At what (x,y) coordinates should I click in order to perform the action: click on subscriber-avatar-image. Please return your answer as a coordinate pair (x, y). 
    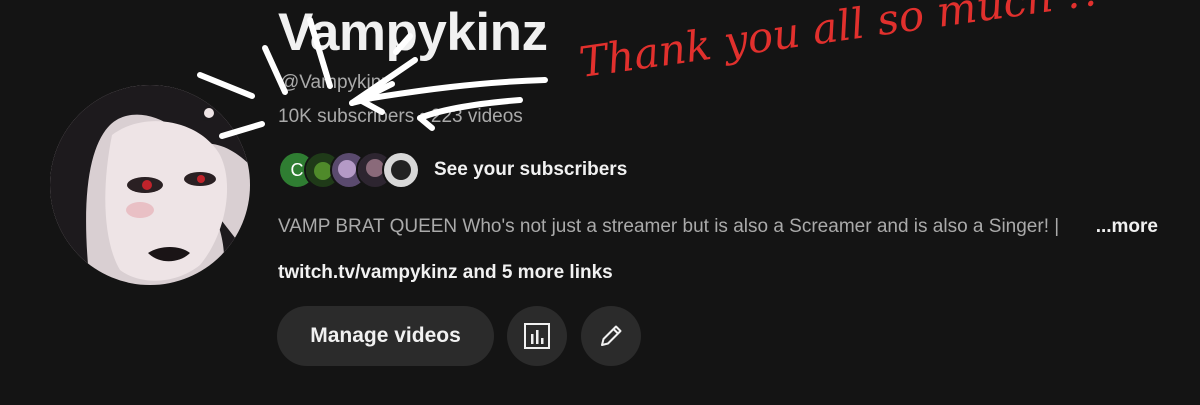
    Looking at the image, I should click on (401, 170).